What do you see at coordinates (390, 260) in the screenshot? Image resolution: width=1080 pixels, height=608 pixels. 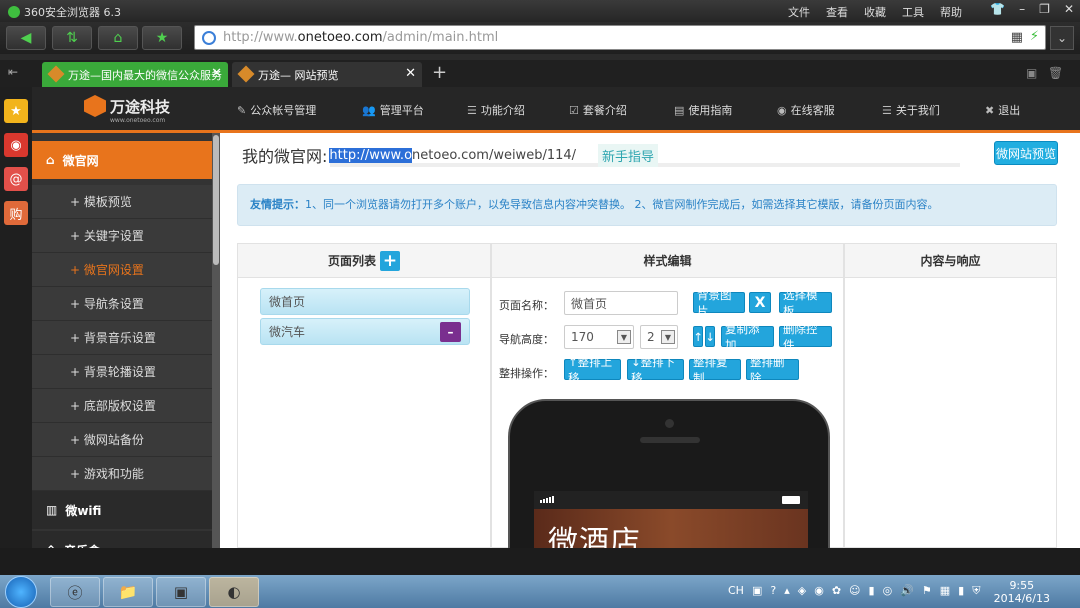 I see `add-page-button: +` at bounding box center [390, 260].